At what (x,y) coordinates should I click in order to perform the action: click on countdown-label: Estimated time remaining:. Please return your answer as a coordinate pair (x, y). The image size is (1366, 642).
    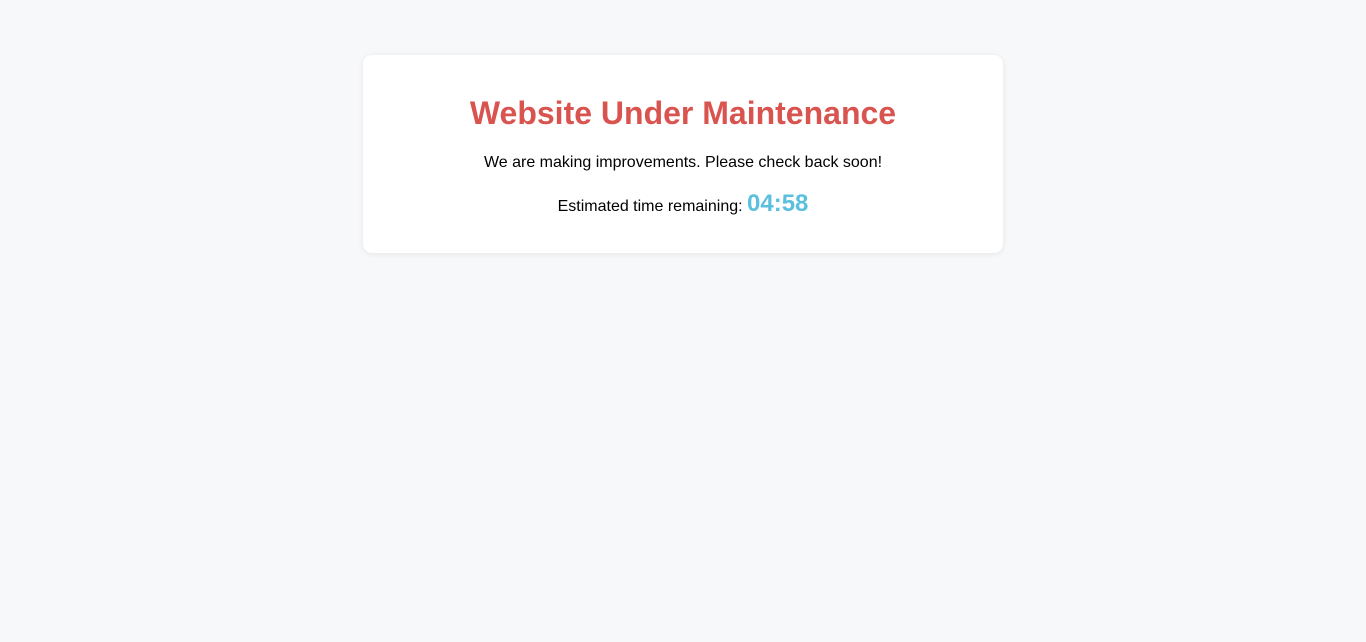
    Looking at the image, I should click on (650, 206).